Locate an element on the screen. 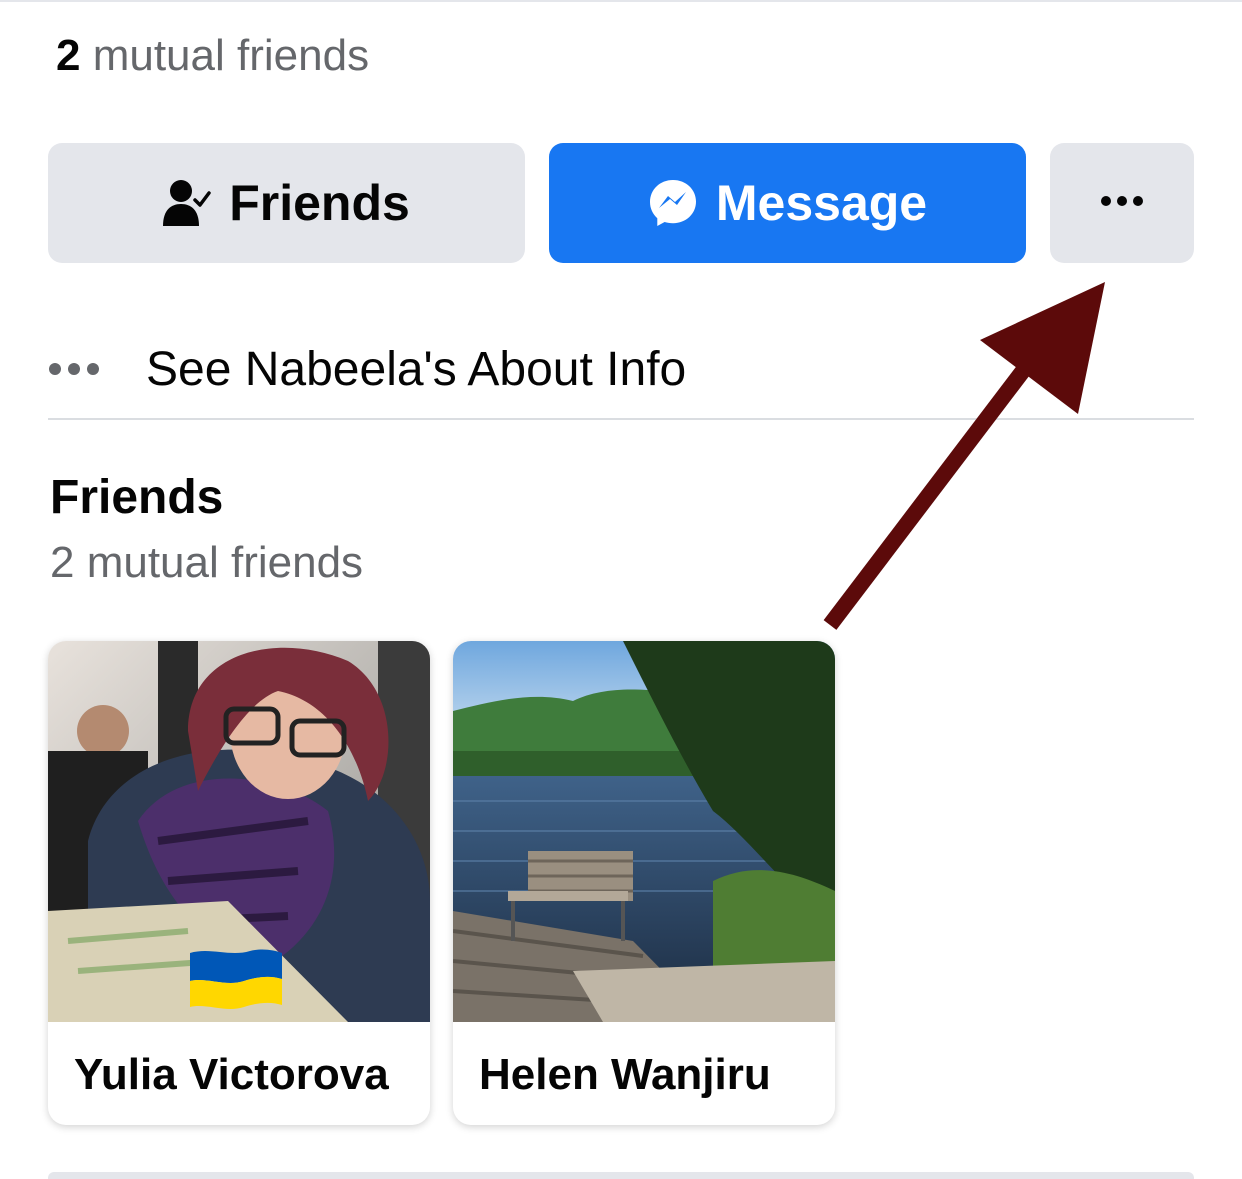  friends-button: Friends is located at coordinates (286, 203).